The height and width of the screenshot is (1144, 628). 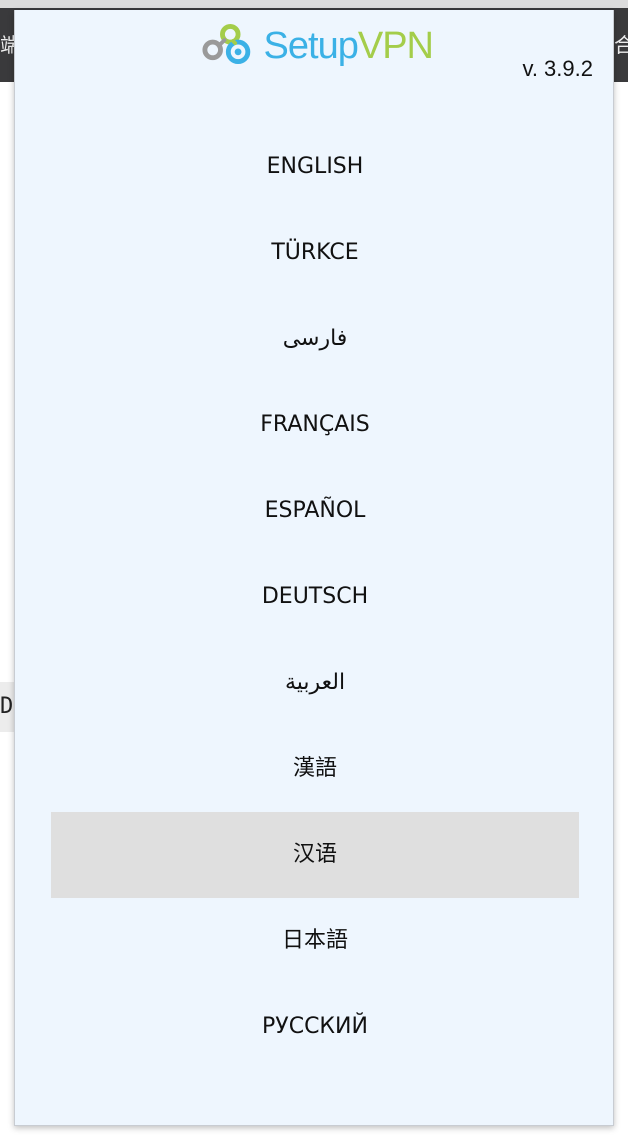 I want to click on version-label: v. 3.9.2, so click(x=557, y=68).